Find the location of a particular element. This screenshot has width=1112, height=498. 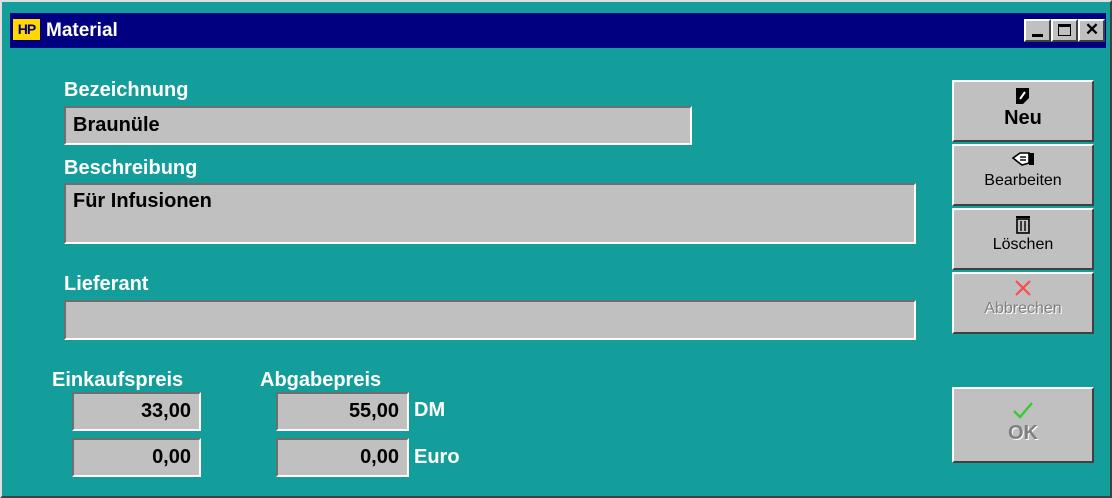

title-bar: HP Material ✕ is located at coordinates (558, 30).